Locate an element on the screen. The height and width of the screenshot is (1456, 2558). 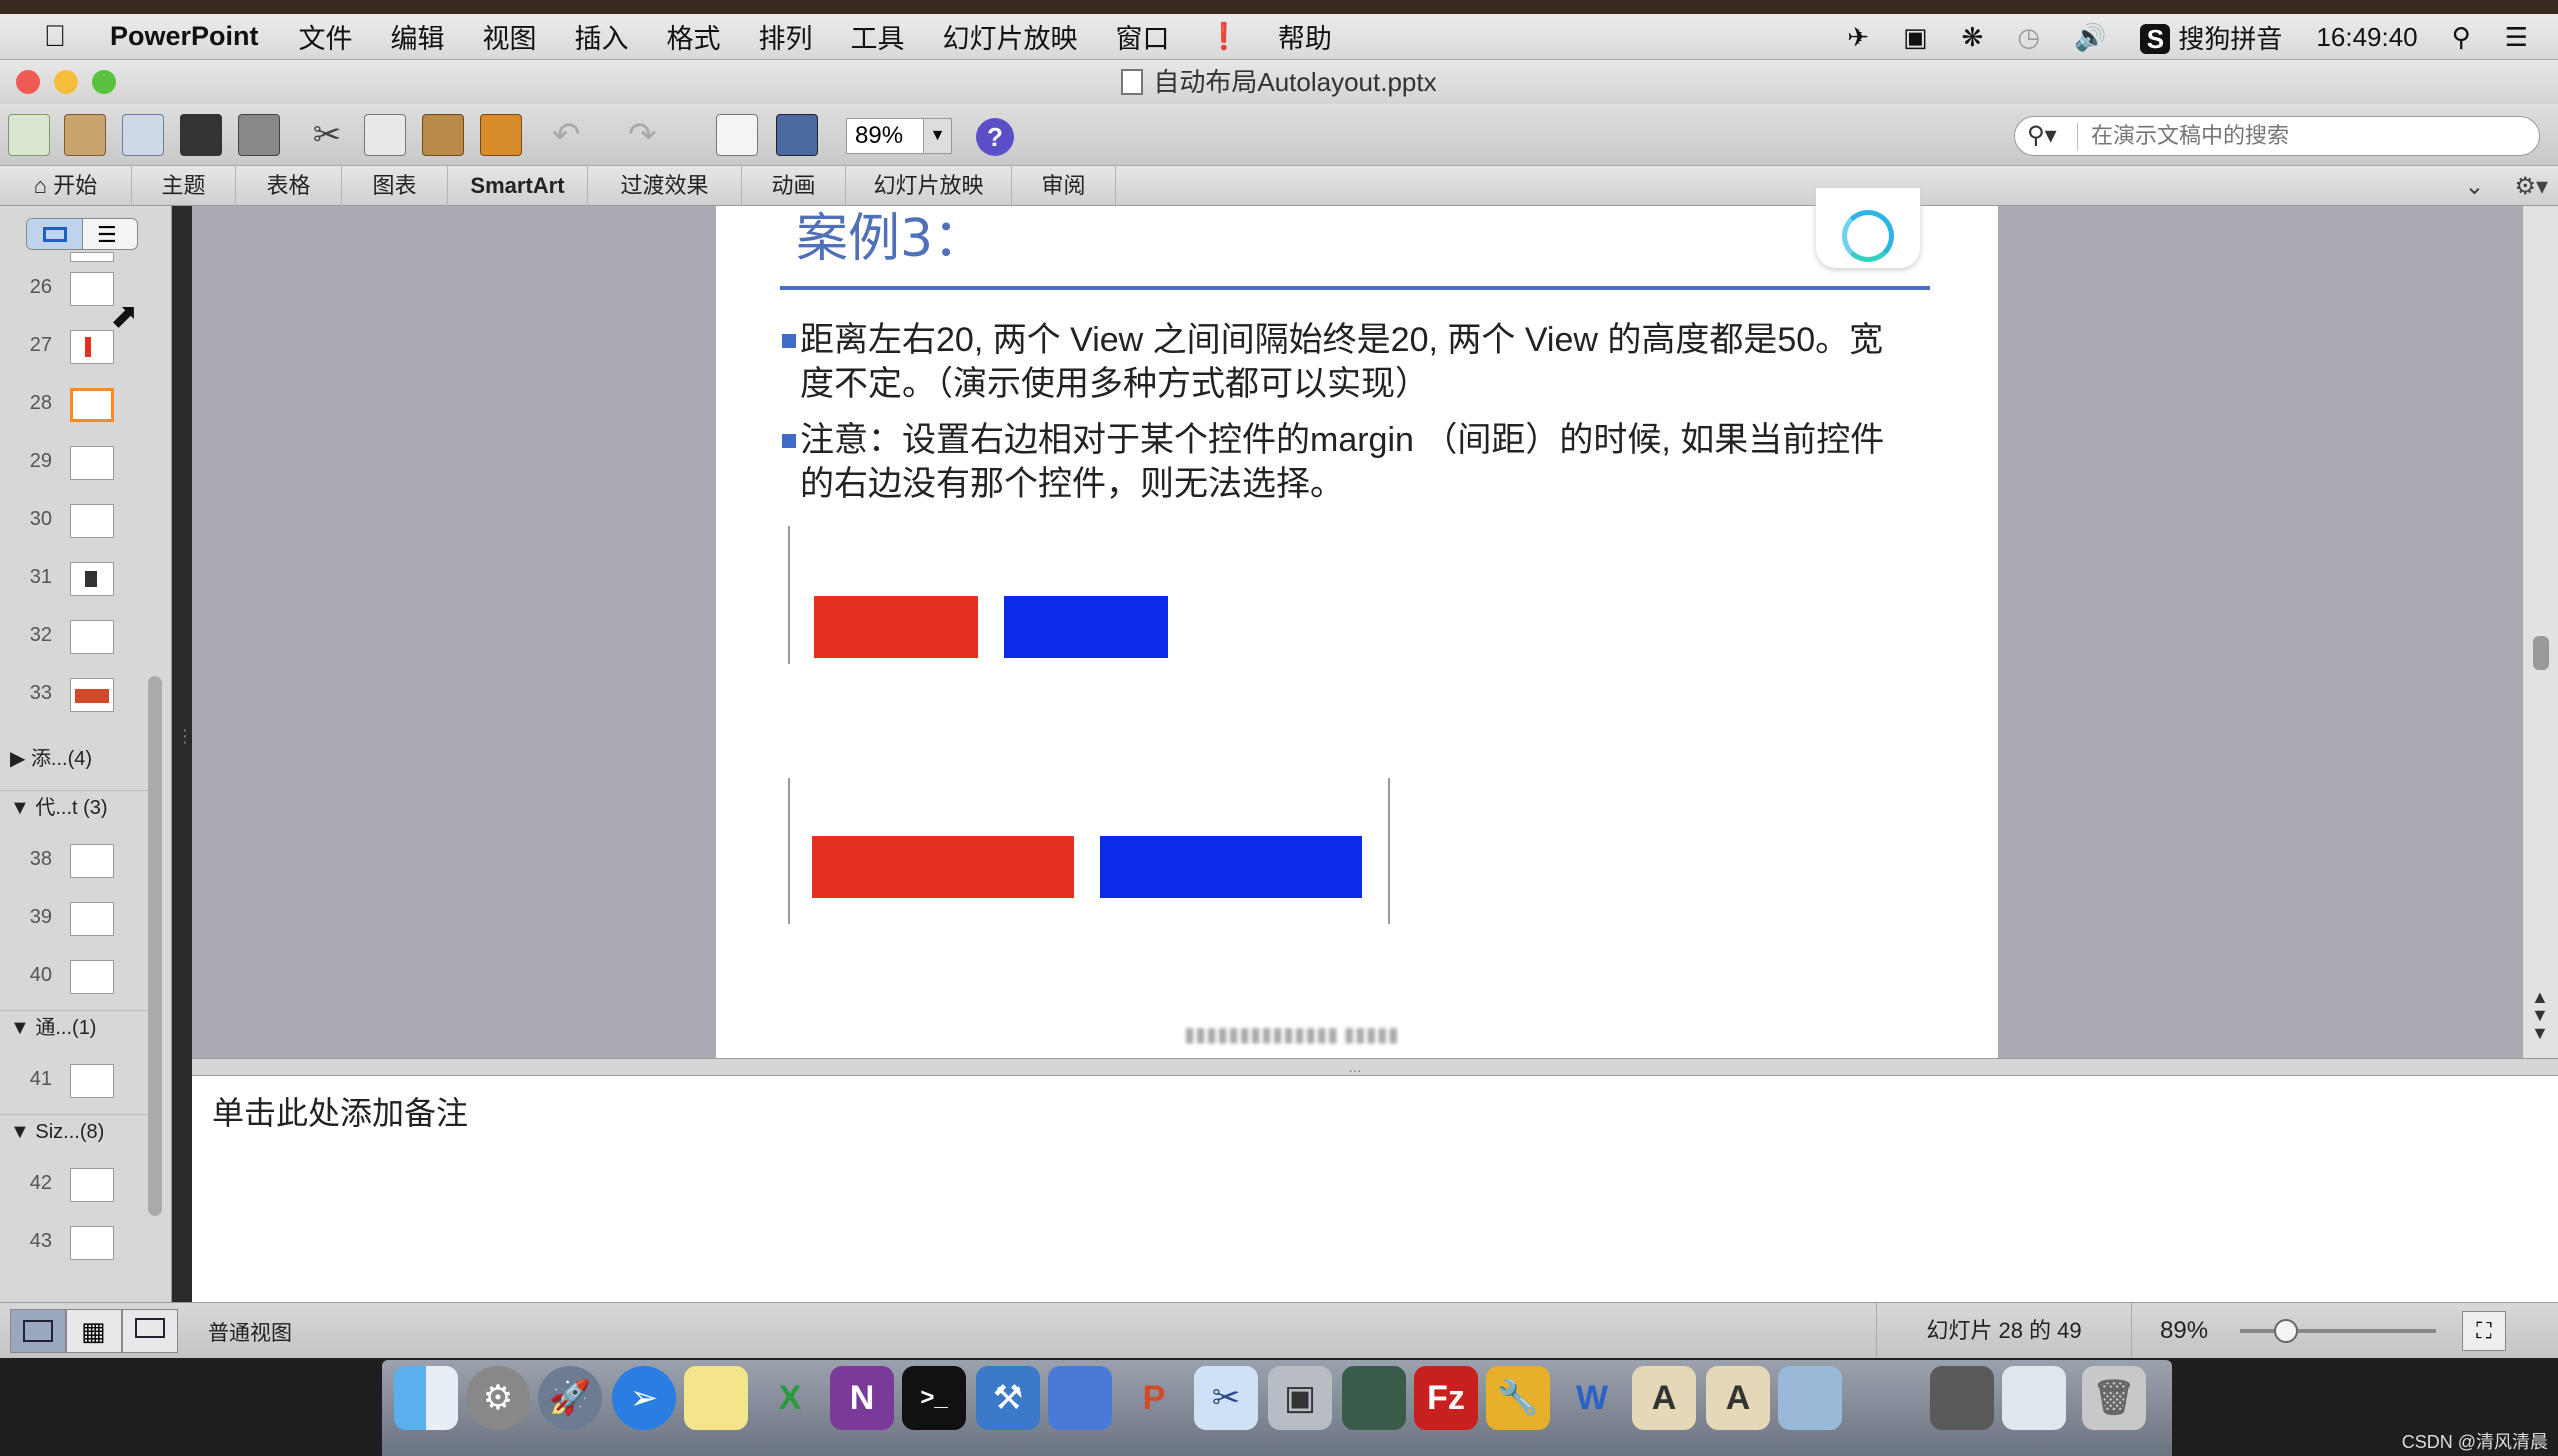
menu-window: 窗口 is located at coordinates (1143, 36).